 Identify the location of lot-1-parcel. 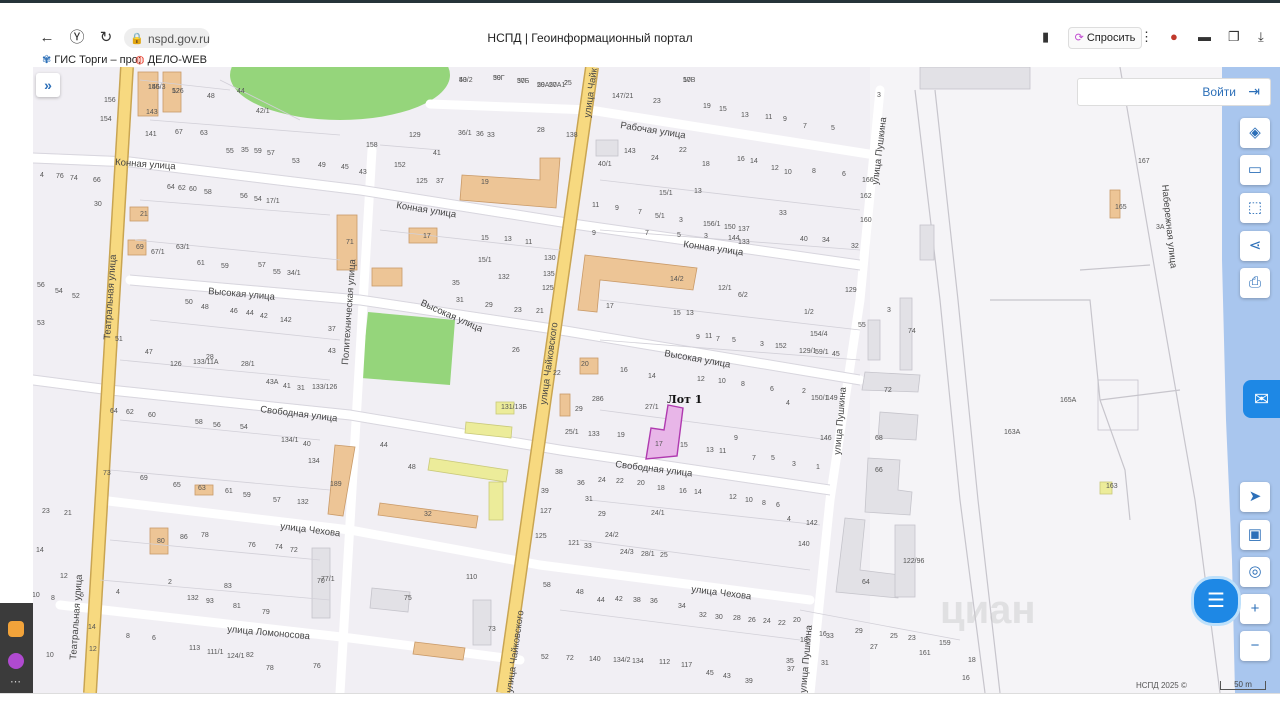
(664, 432).